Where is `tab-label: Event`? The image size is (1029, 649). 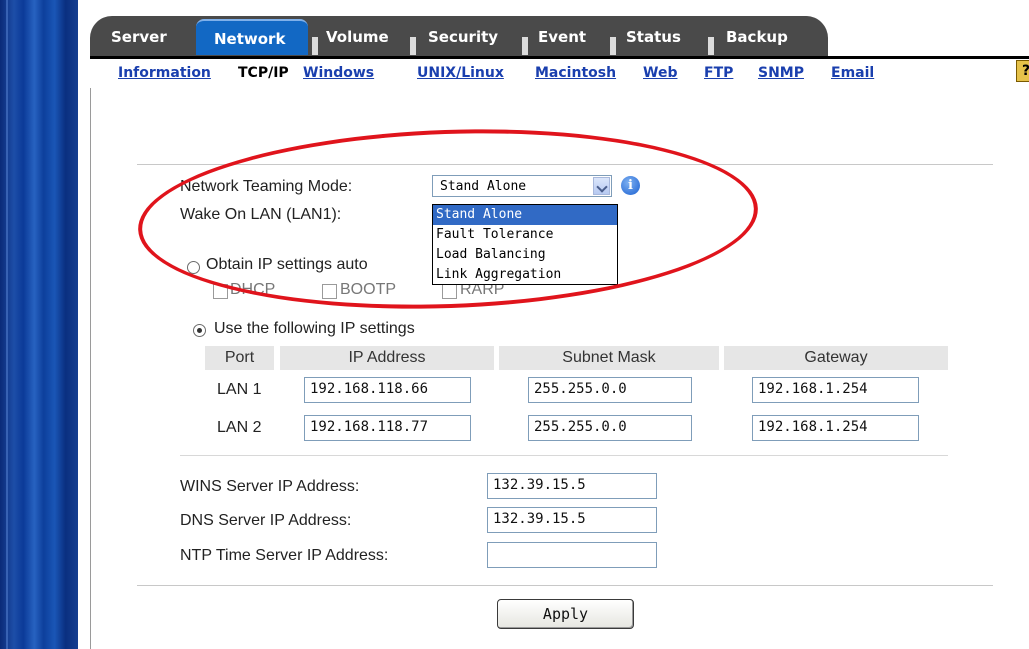 tab-label: Event is located at coordinates (562, 37).